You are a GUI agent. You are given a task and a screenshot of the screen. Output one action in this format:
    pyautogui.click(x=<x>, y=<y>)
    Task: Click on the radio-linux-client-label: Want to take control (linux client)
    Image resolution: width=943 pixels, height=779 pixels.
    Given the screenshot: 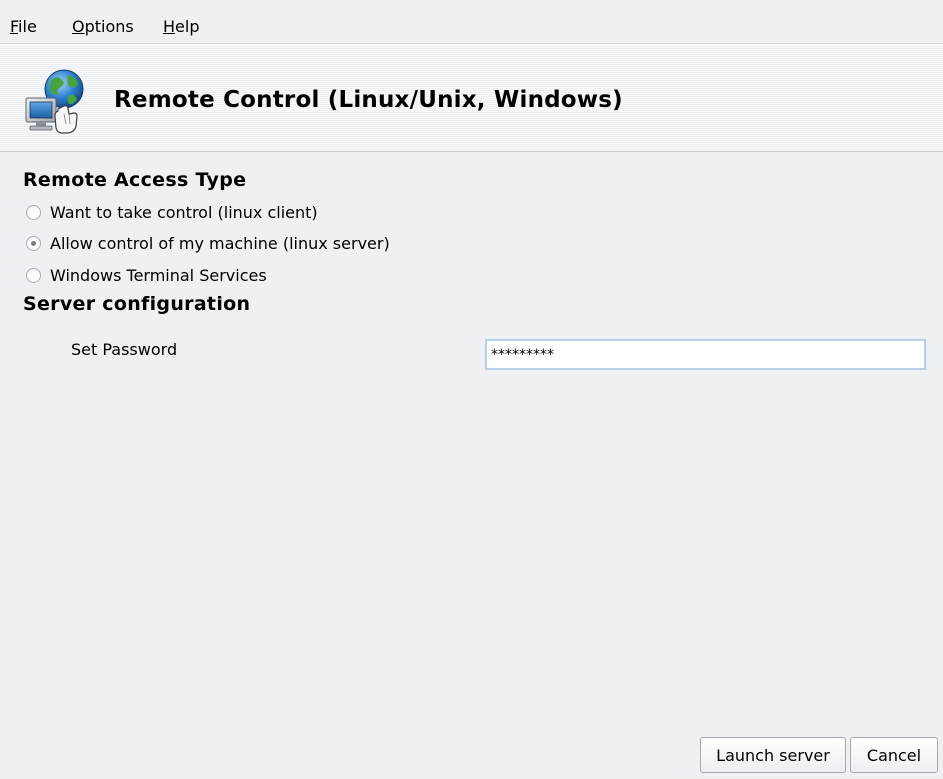 What is the action you would take?
    pyautogui.click(x=184, y=212)
    